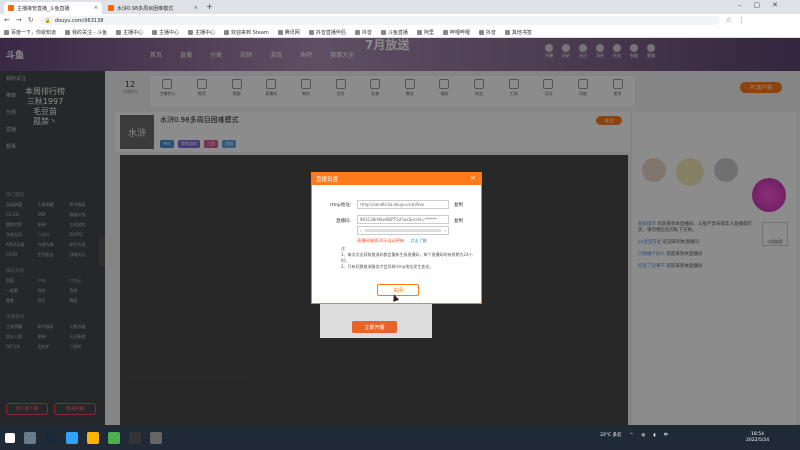 Image resolution: width=800 pixels, height=450 pixels. I want to click on windows-start-icon, so click(10, 437).